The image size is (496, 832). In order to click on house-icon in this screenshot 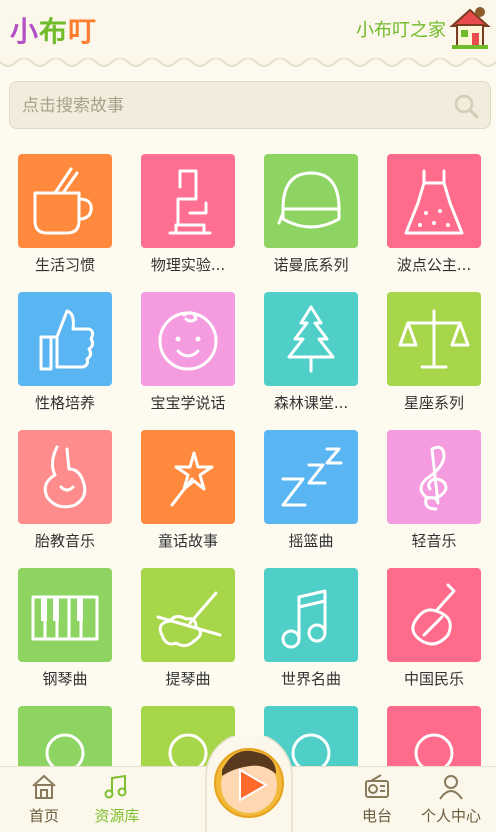, I will do `click(470, 28)`.